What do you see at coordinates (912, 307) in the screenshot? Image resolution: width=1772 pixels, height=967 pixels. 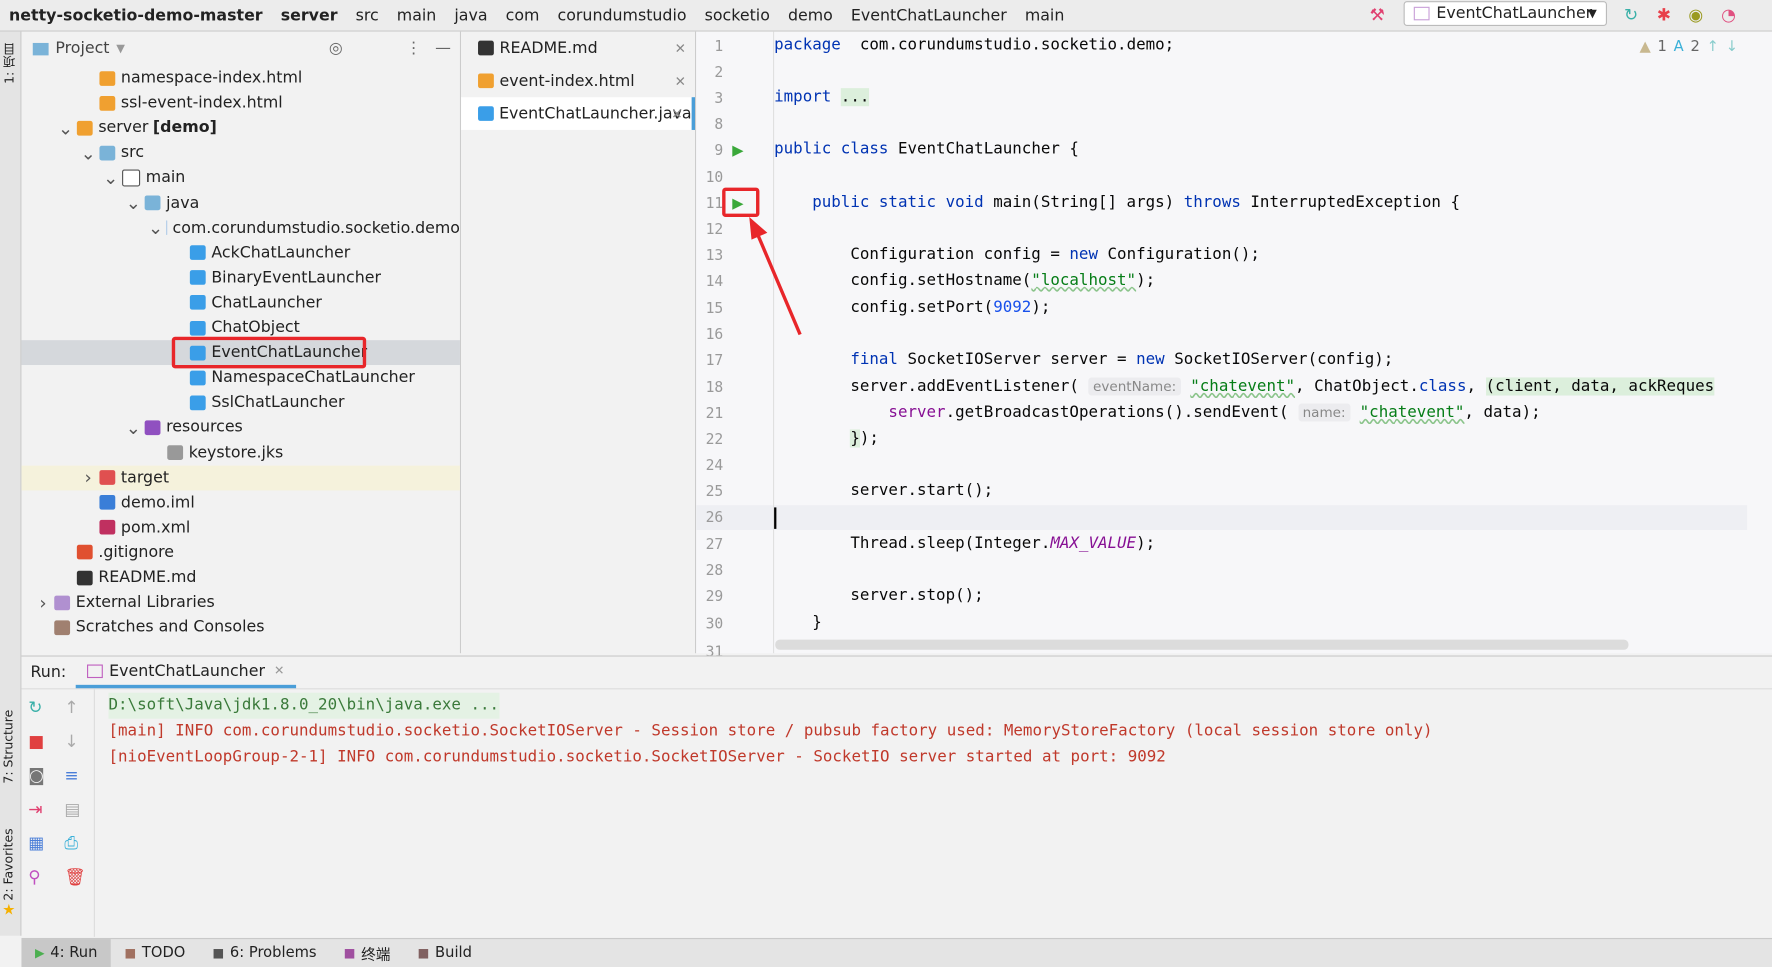 I see `code-line: config.setPort(9092);` at bounding box center [912, 307].